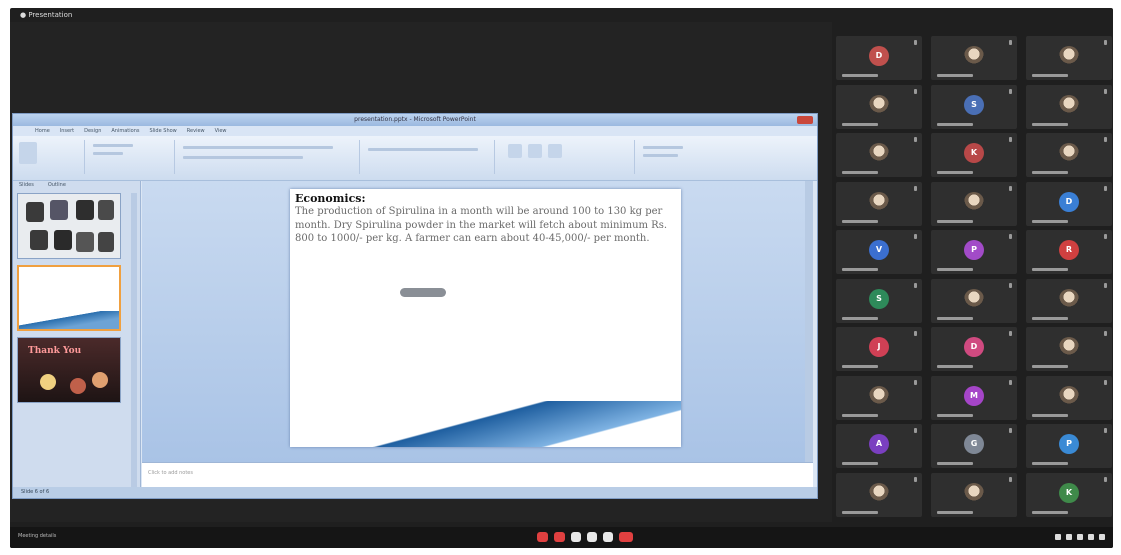 The image size is (1121, 555). I want to click on participant-avatar: D, so click(879, 56).